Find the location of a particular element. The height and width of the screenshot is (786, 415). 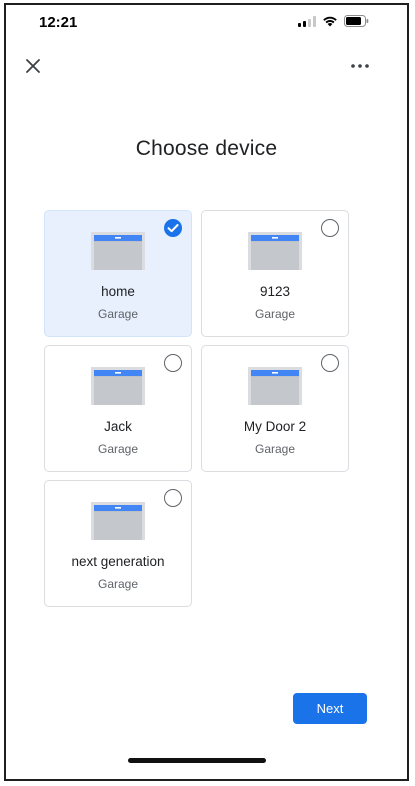

device-card-my-door-2: My Door 2 Garage is located at coordinates (275, 408).